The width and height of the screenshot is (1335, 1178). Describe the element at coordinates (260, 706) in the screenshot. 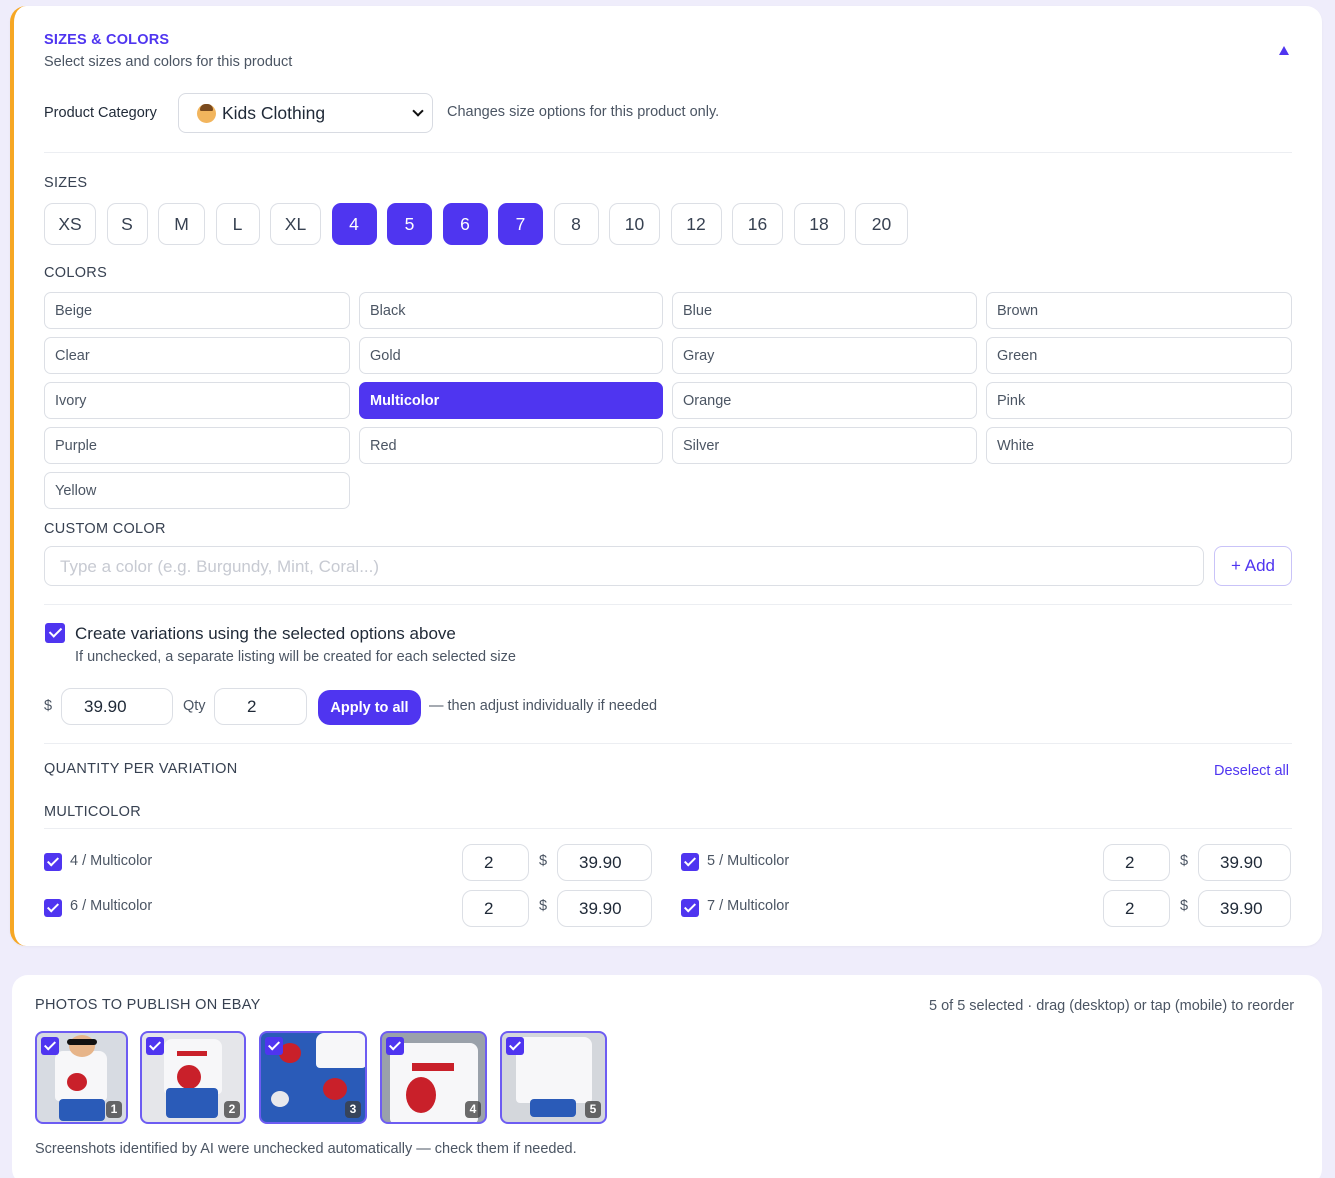

I see `qty-input: 2` at that location.